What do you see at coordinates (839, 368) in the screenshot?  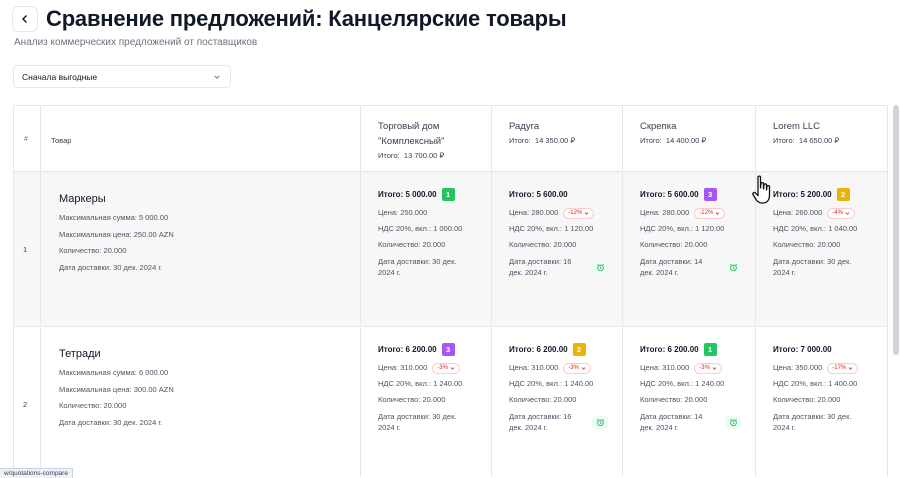 I see `price-diff-value: -17%` at bounding box center [839, 368].